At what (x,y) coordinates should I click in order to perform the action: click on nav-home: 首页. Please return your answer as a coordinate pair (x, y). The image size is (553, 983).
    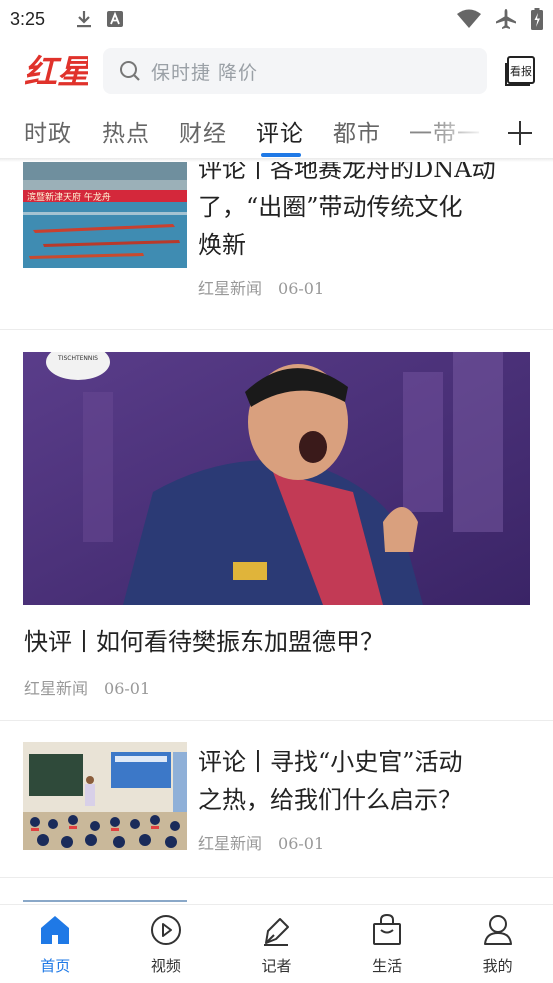
    Looking at the image, I should click on (55, 944).